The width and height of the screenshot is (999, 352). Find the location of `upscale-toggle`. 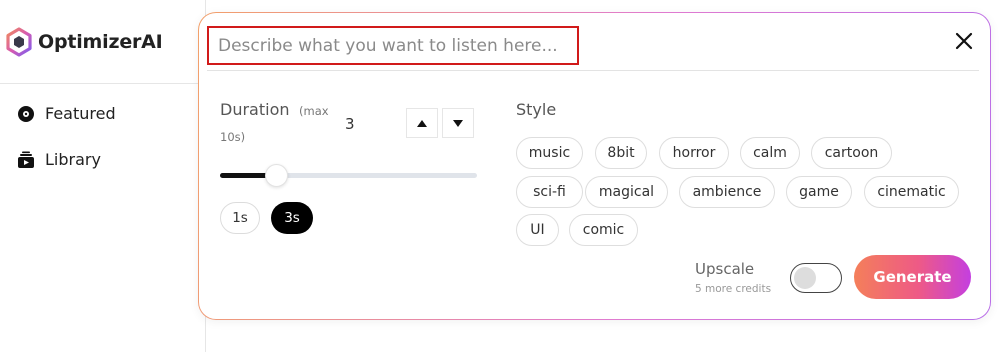

upscale-toggle is located at coordinates (816, 278).